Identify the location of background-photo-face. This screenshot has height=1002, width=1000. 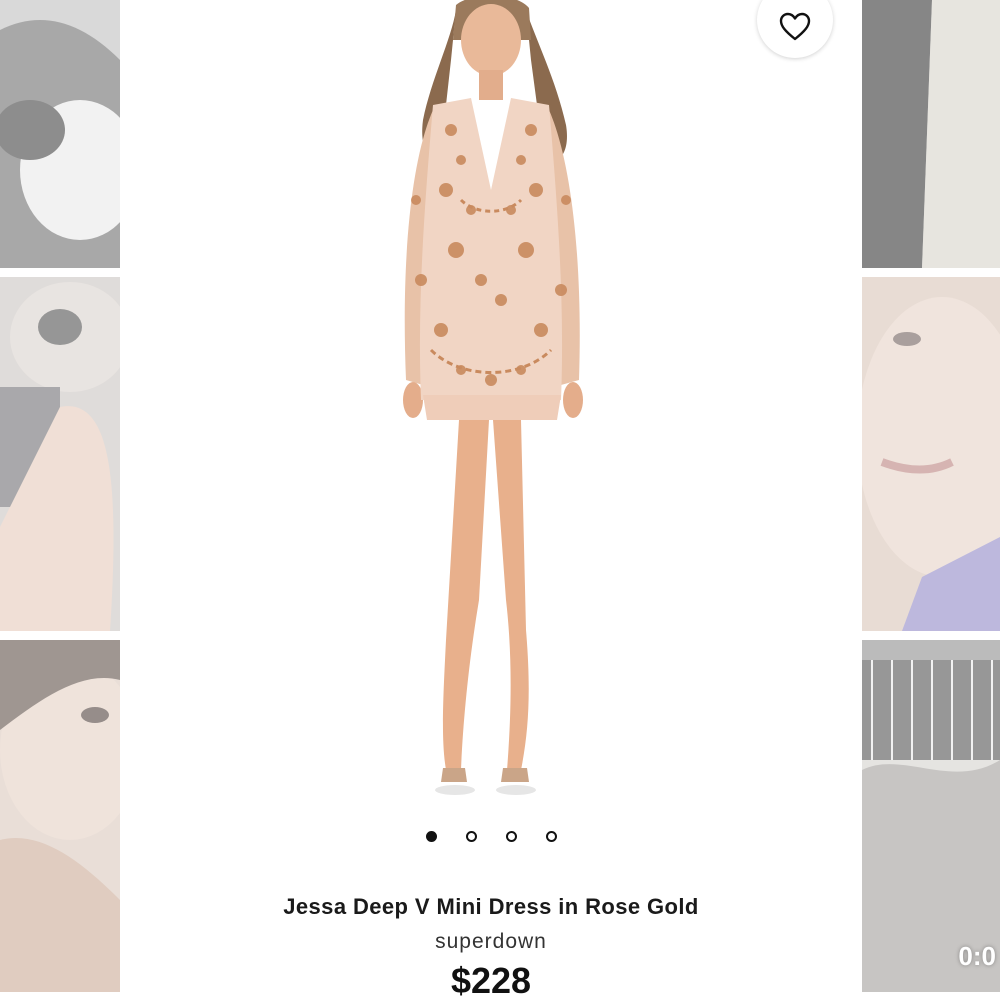
(931, 454).